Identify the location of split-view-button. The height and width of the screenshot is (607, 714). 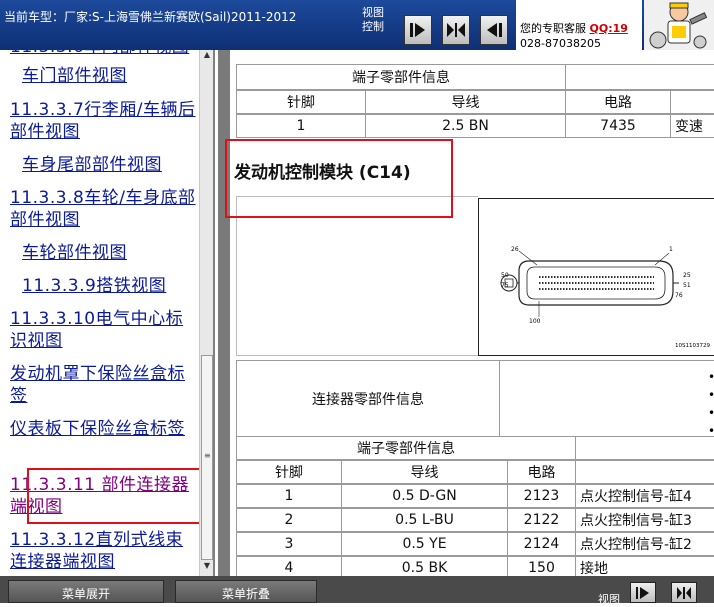
(456, 30).